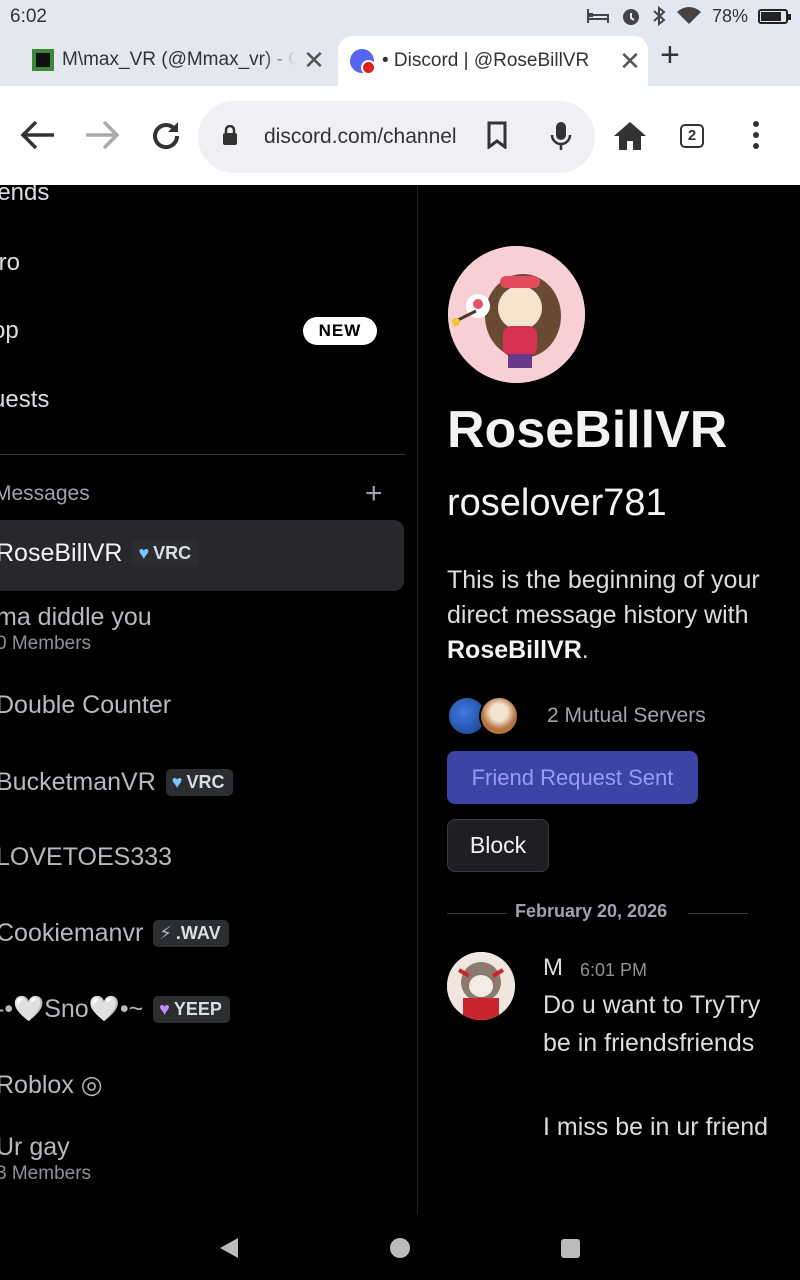 The width and height of the screenshot is (800, 1280). I want to click on message-author-avatar, so click(481, 986).